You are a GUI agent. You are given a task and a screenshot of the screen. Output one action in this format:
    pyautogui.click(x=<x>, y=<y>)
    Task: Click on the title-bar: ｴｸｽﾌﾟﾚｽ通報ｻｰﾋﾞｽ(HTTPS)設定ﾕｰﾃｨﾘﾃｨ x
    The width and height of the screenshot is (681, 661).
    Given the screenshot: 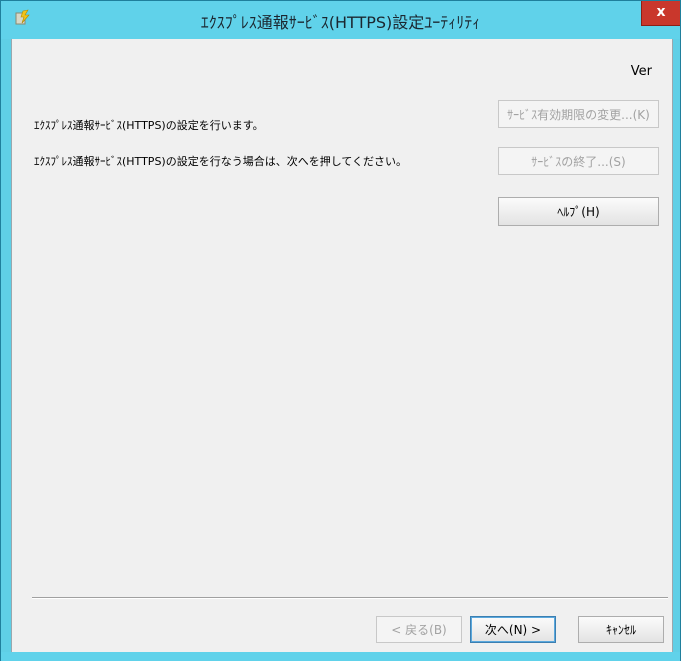 What is the action you would take?
    pyautogui.click(x=340, y=20)
    